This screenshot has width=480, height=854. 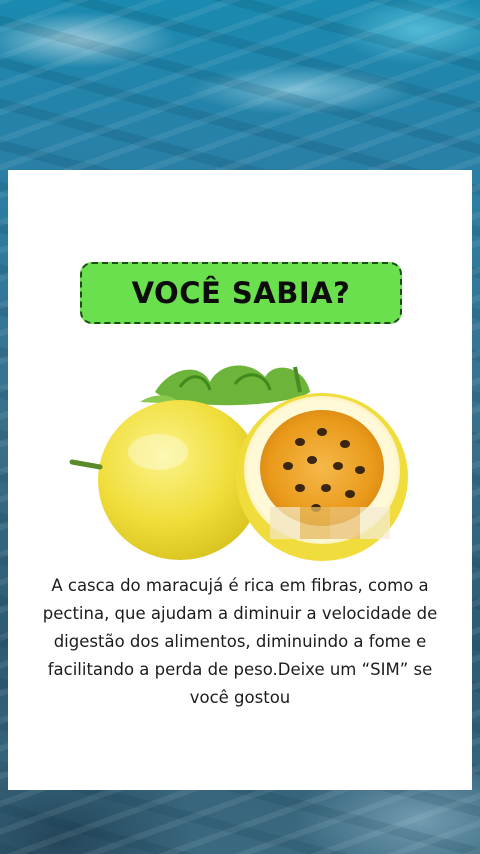 I want to click on title-badge: VOCÊ SABIA?, so click(x=241, y=293).